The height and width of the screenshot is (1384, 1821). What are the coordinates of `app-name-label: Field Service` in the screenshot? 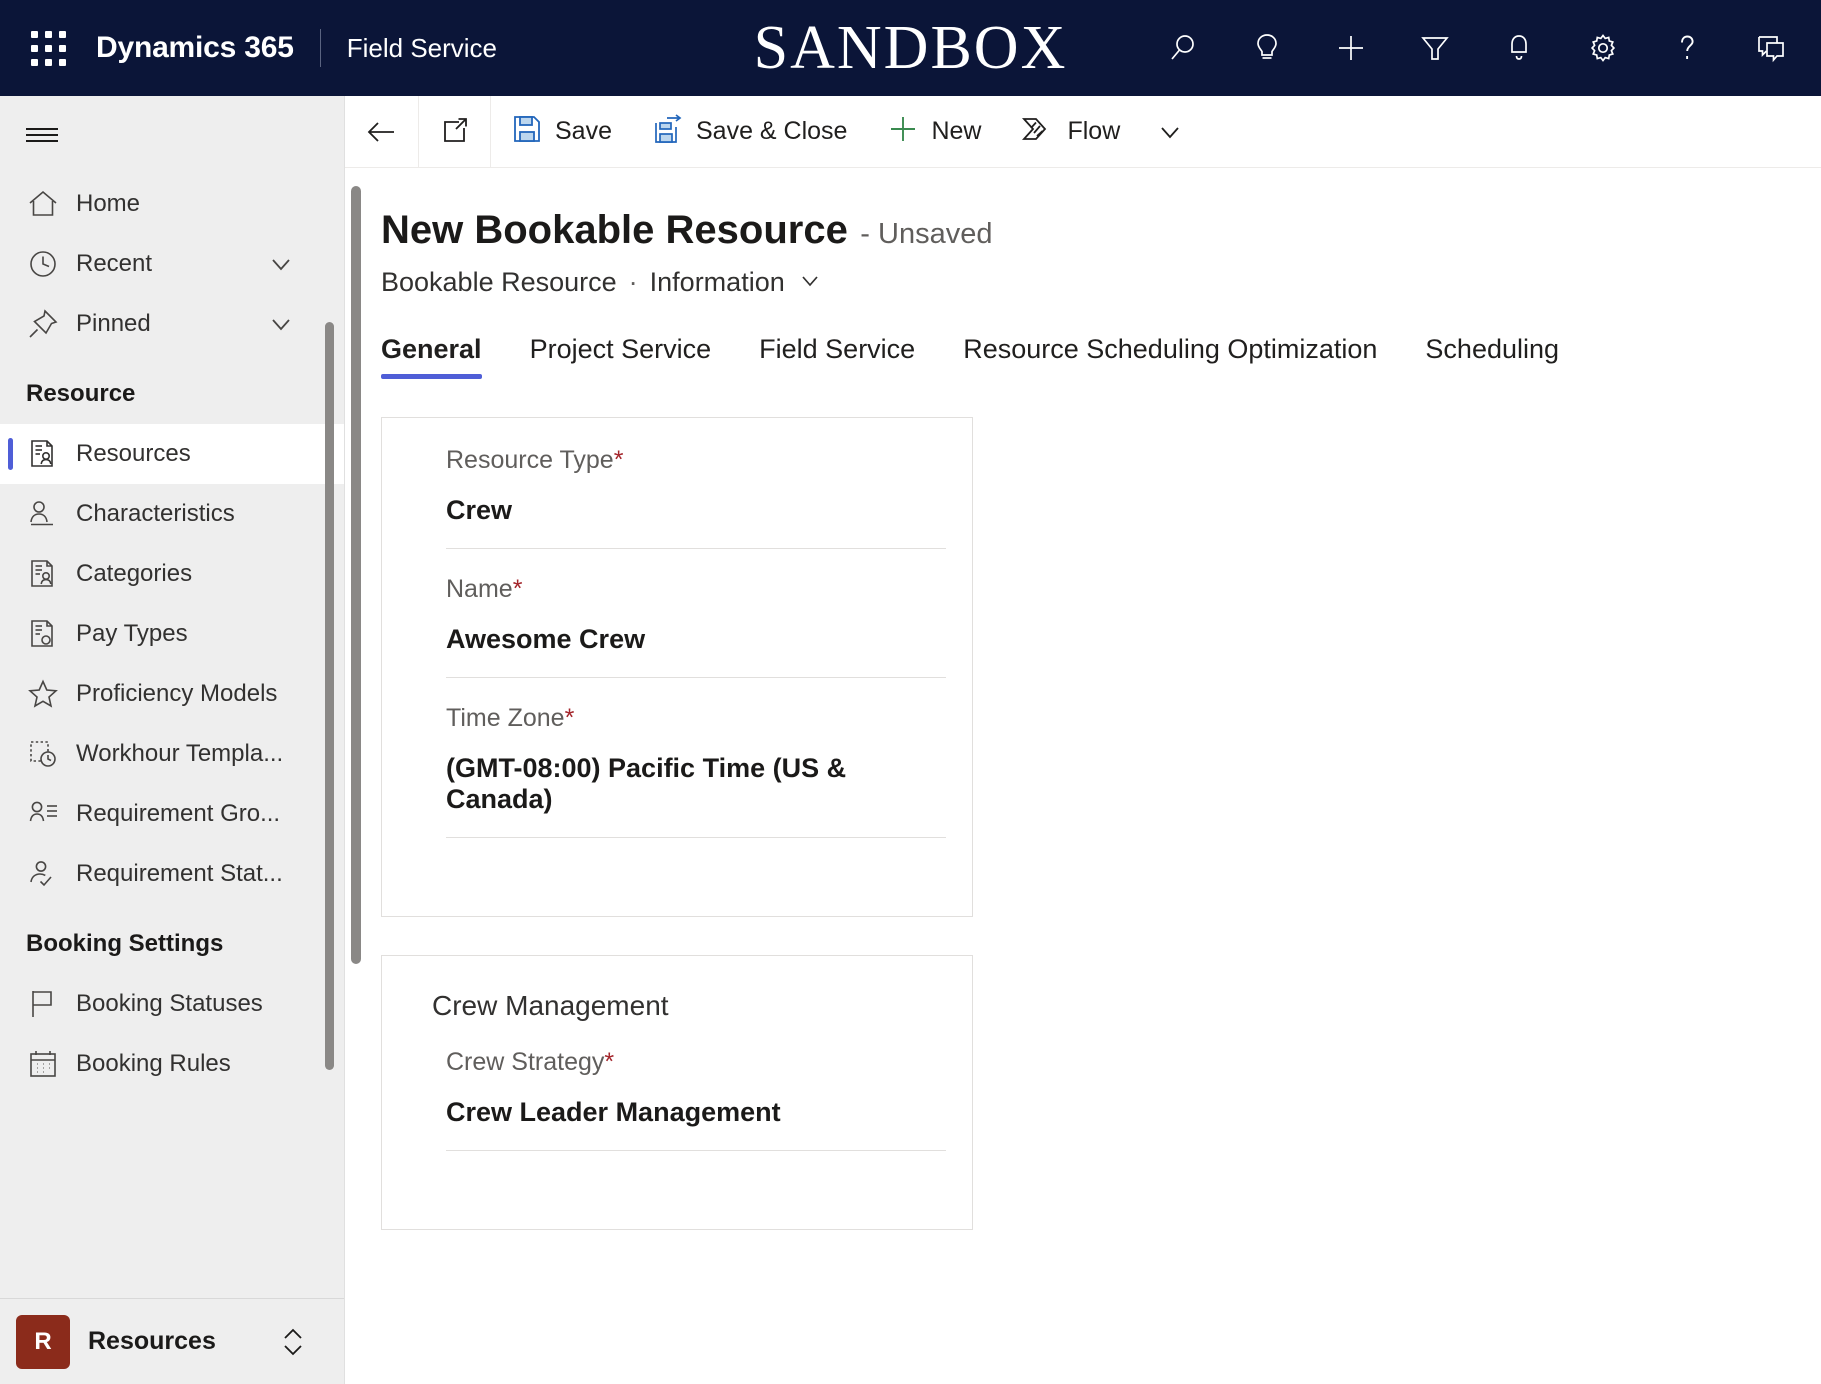 It's located at (409, 48).